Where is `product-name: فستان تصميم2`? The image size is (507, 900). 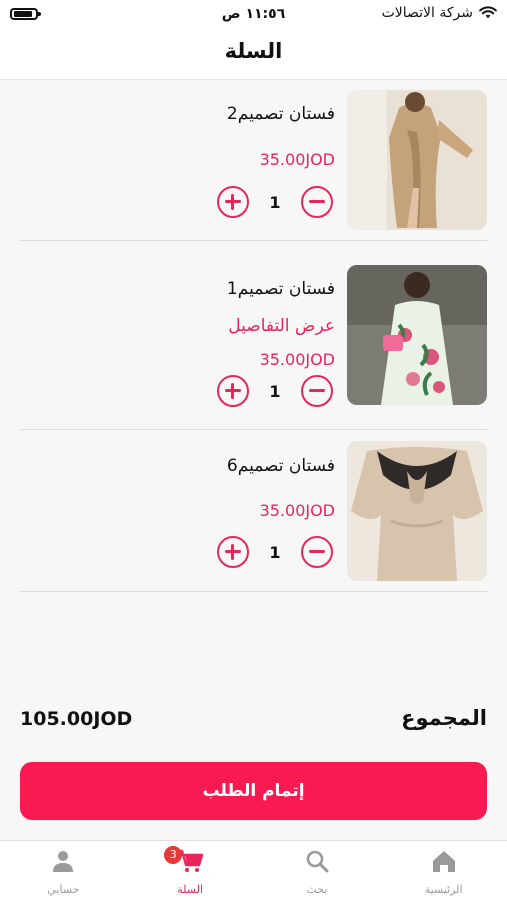 product-name: فستان تصميم2 is located at coordinates (280, 114).